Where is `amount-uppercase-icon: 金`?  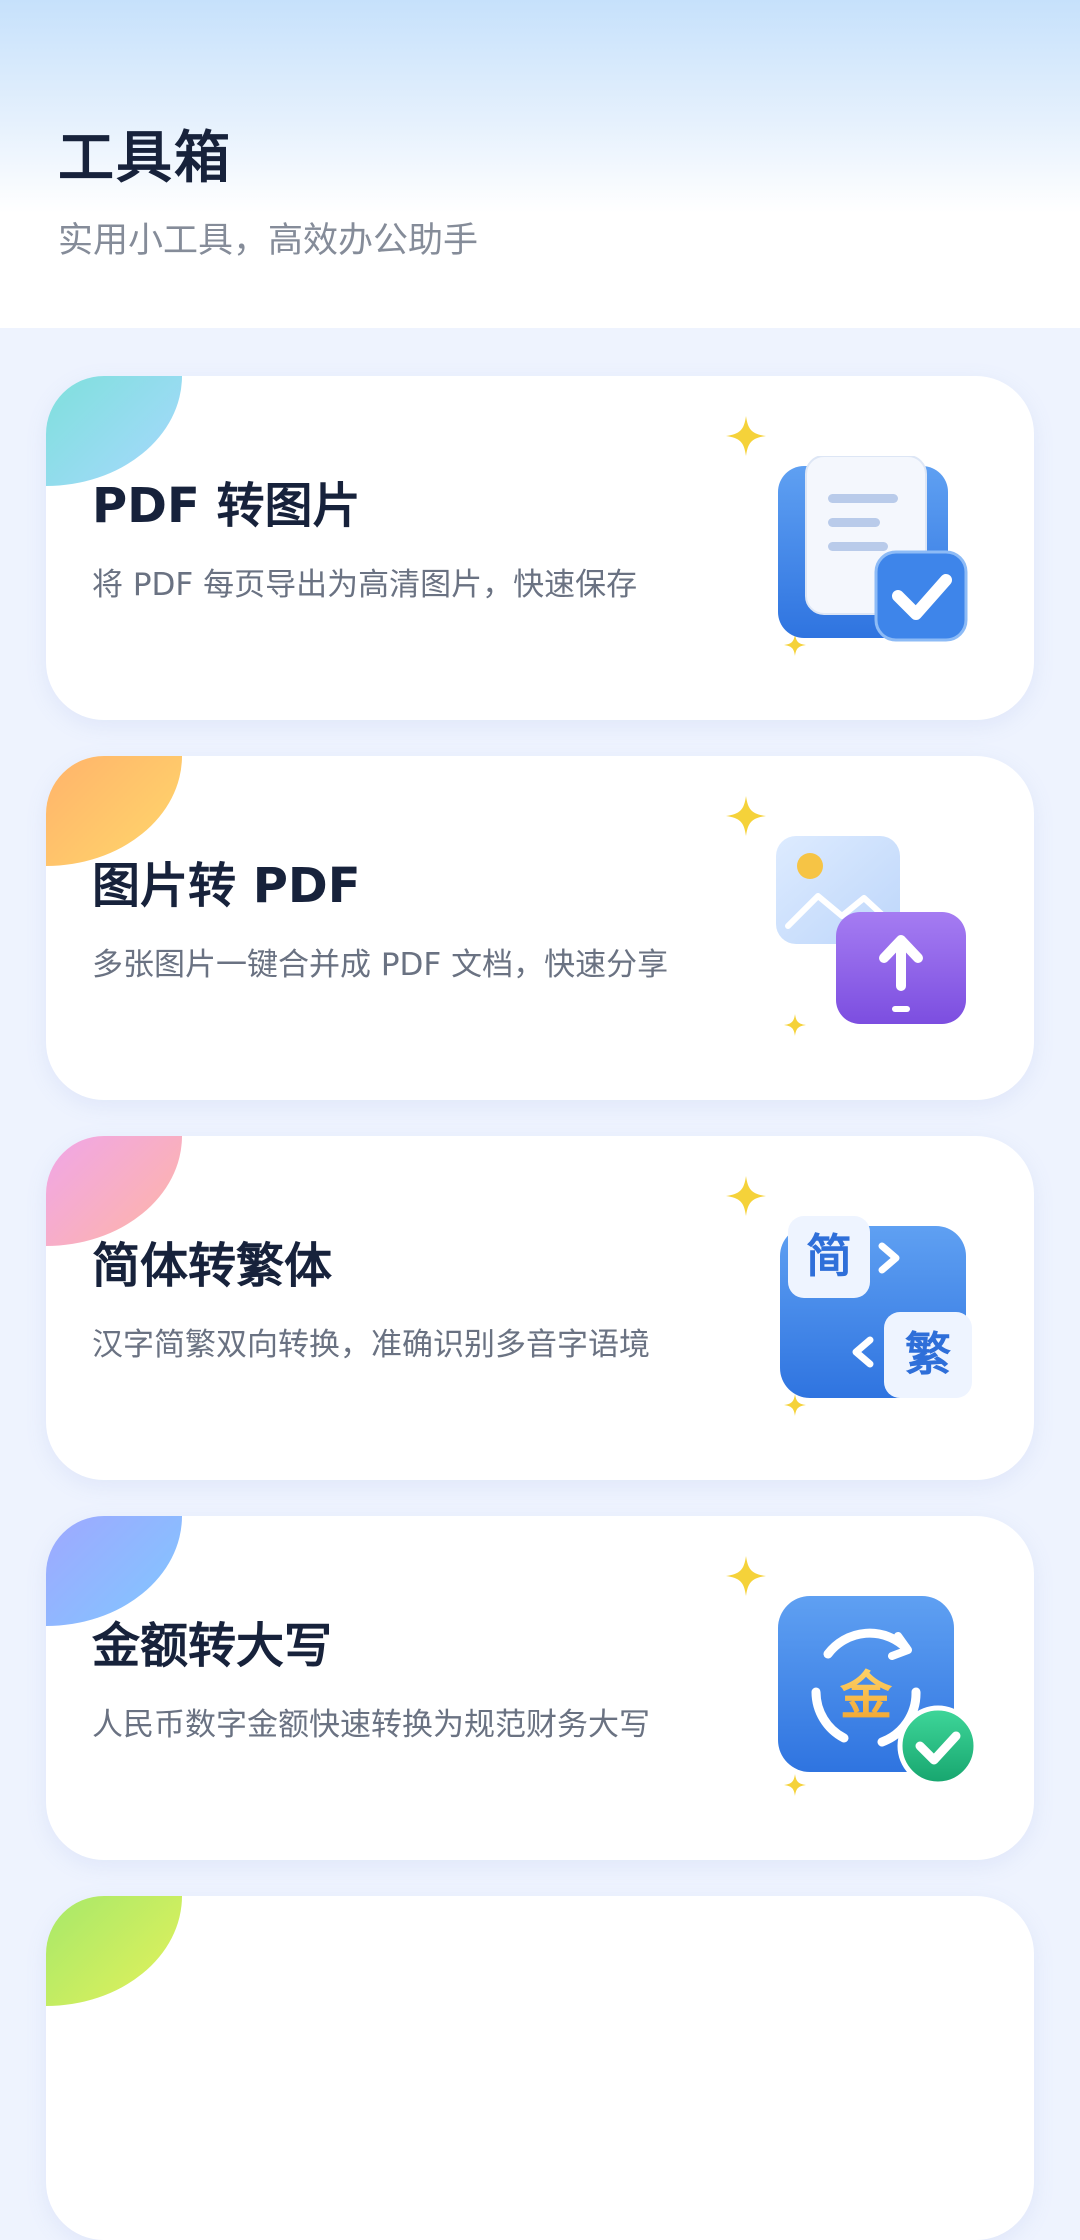 amount-uppercase-icon: 金 is located at coordinates (878, 1691).